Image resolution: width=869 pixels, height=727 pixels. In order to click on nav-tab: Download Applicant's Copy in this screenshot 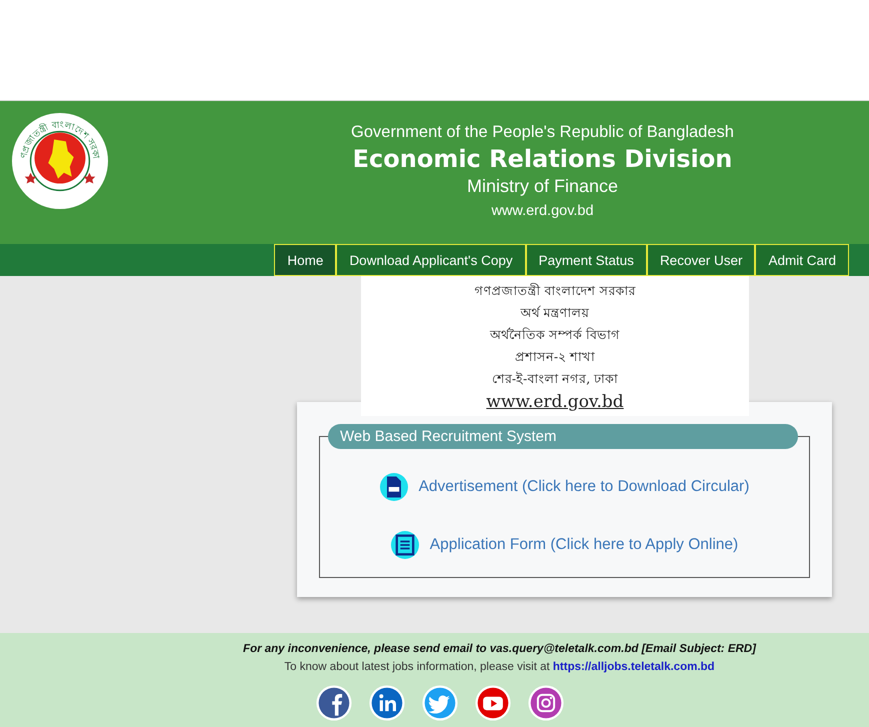, I will do `click(431, 260)`.